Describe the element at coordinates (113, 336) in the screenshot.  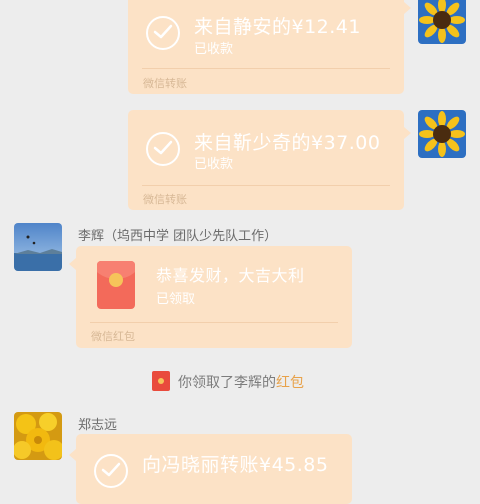
I see `red-packet-footer: 微信红包` at that location.